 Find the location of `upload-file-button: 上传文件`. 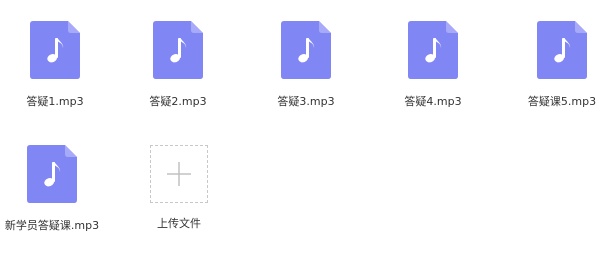

upload-file-button: 上传文件 is located at coordinates (179, 188).